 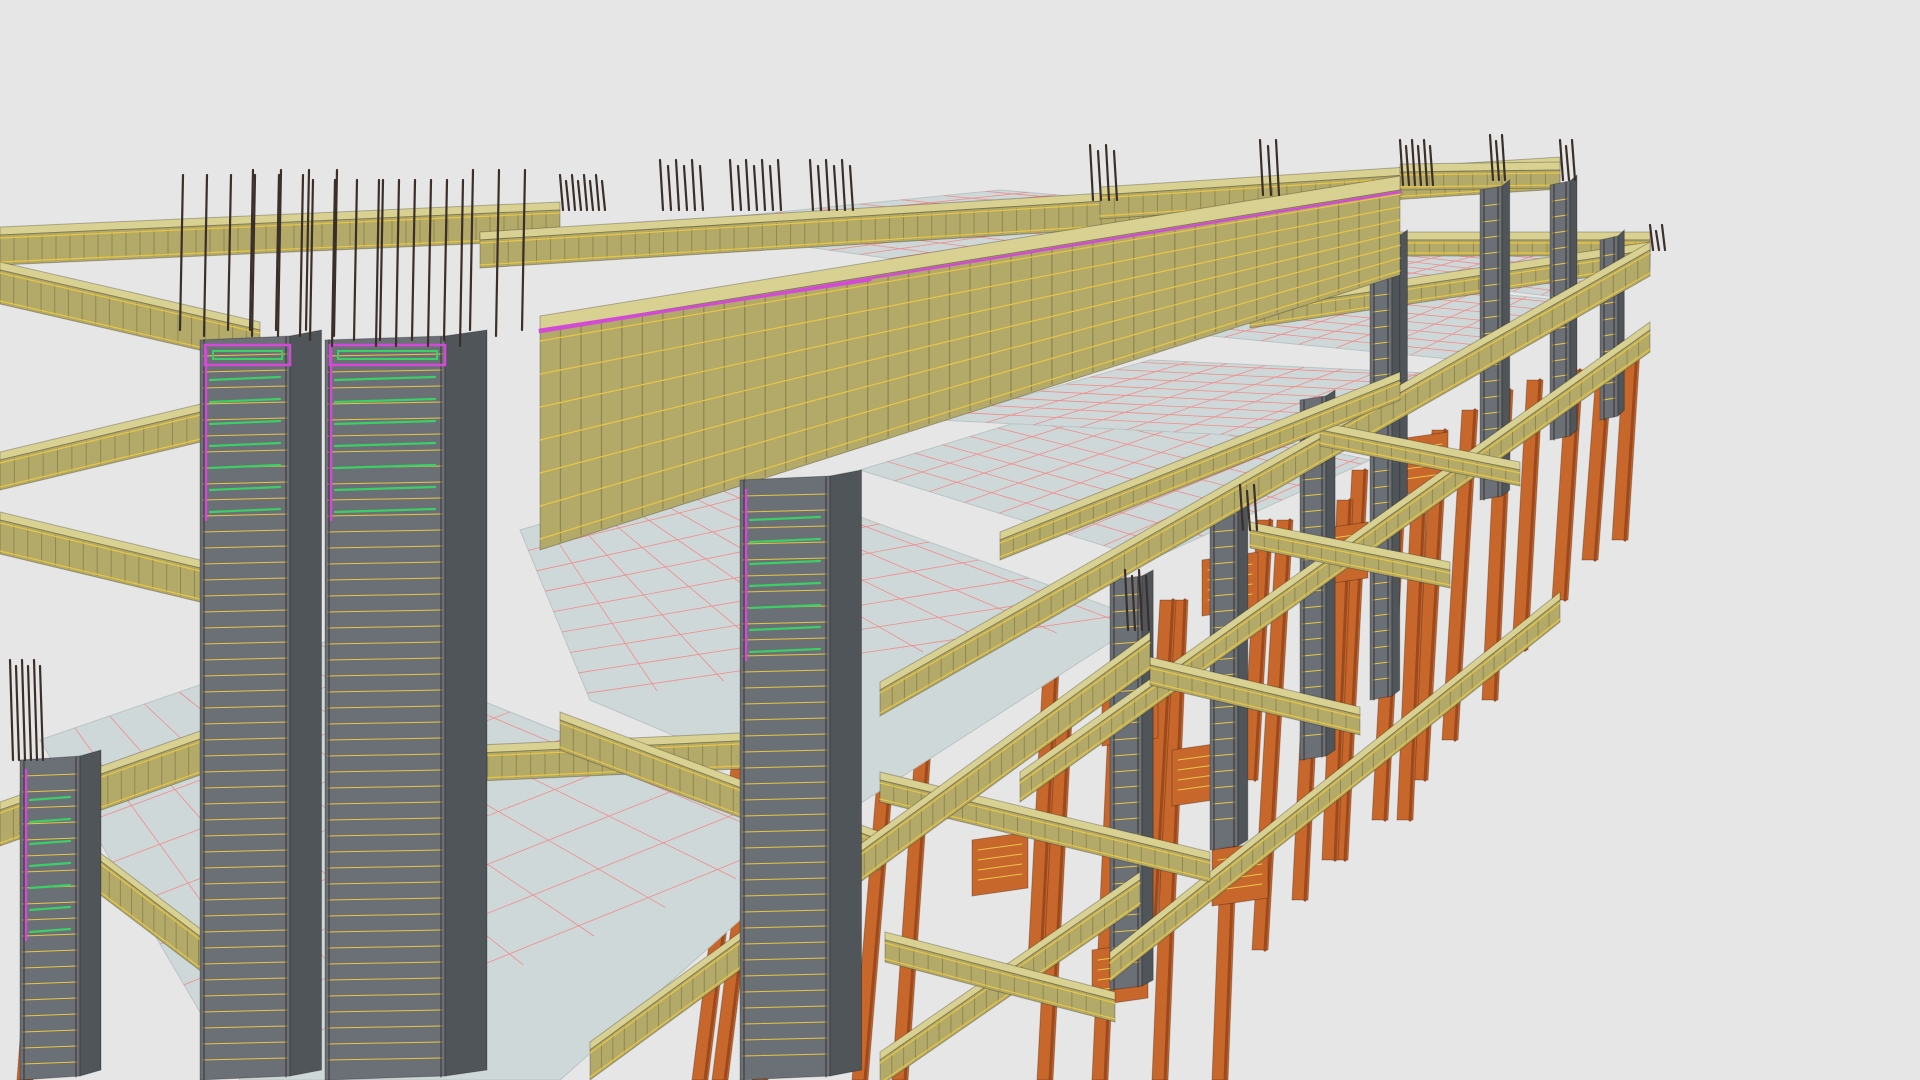 What do you see at coordinates (1126, 783) in the screenshot?
I see `column` at bounding box center [1126, 783].